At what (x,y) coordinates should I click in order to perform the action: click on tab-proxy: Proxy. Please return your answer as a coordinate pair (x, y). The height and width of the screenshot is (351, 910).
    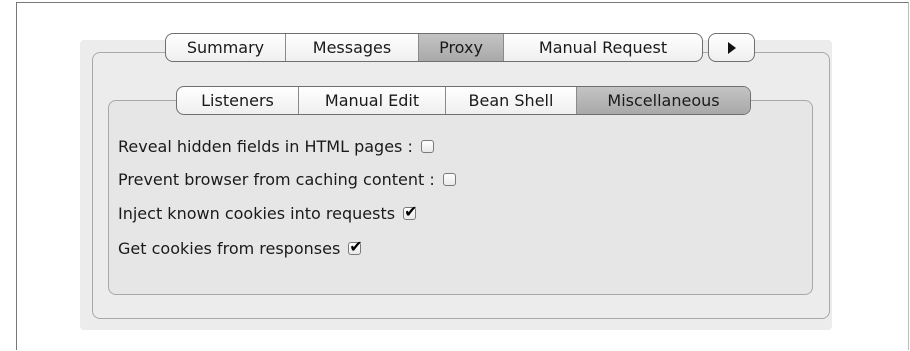
    Looking at the image, I should click on (461, 47).